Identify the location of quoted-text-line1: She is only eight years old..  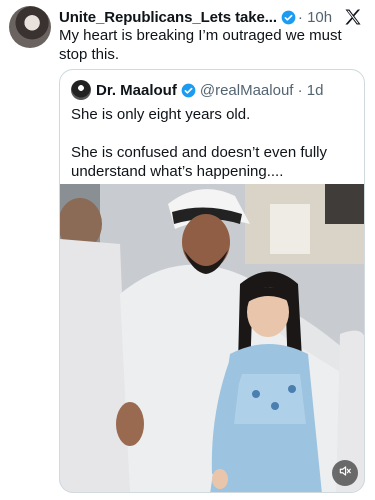
(161, 114).